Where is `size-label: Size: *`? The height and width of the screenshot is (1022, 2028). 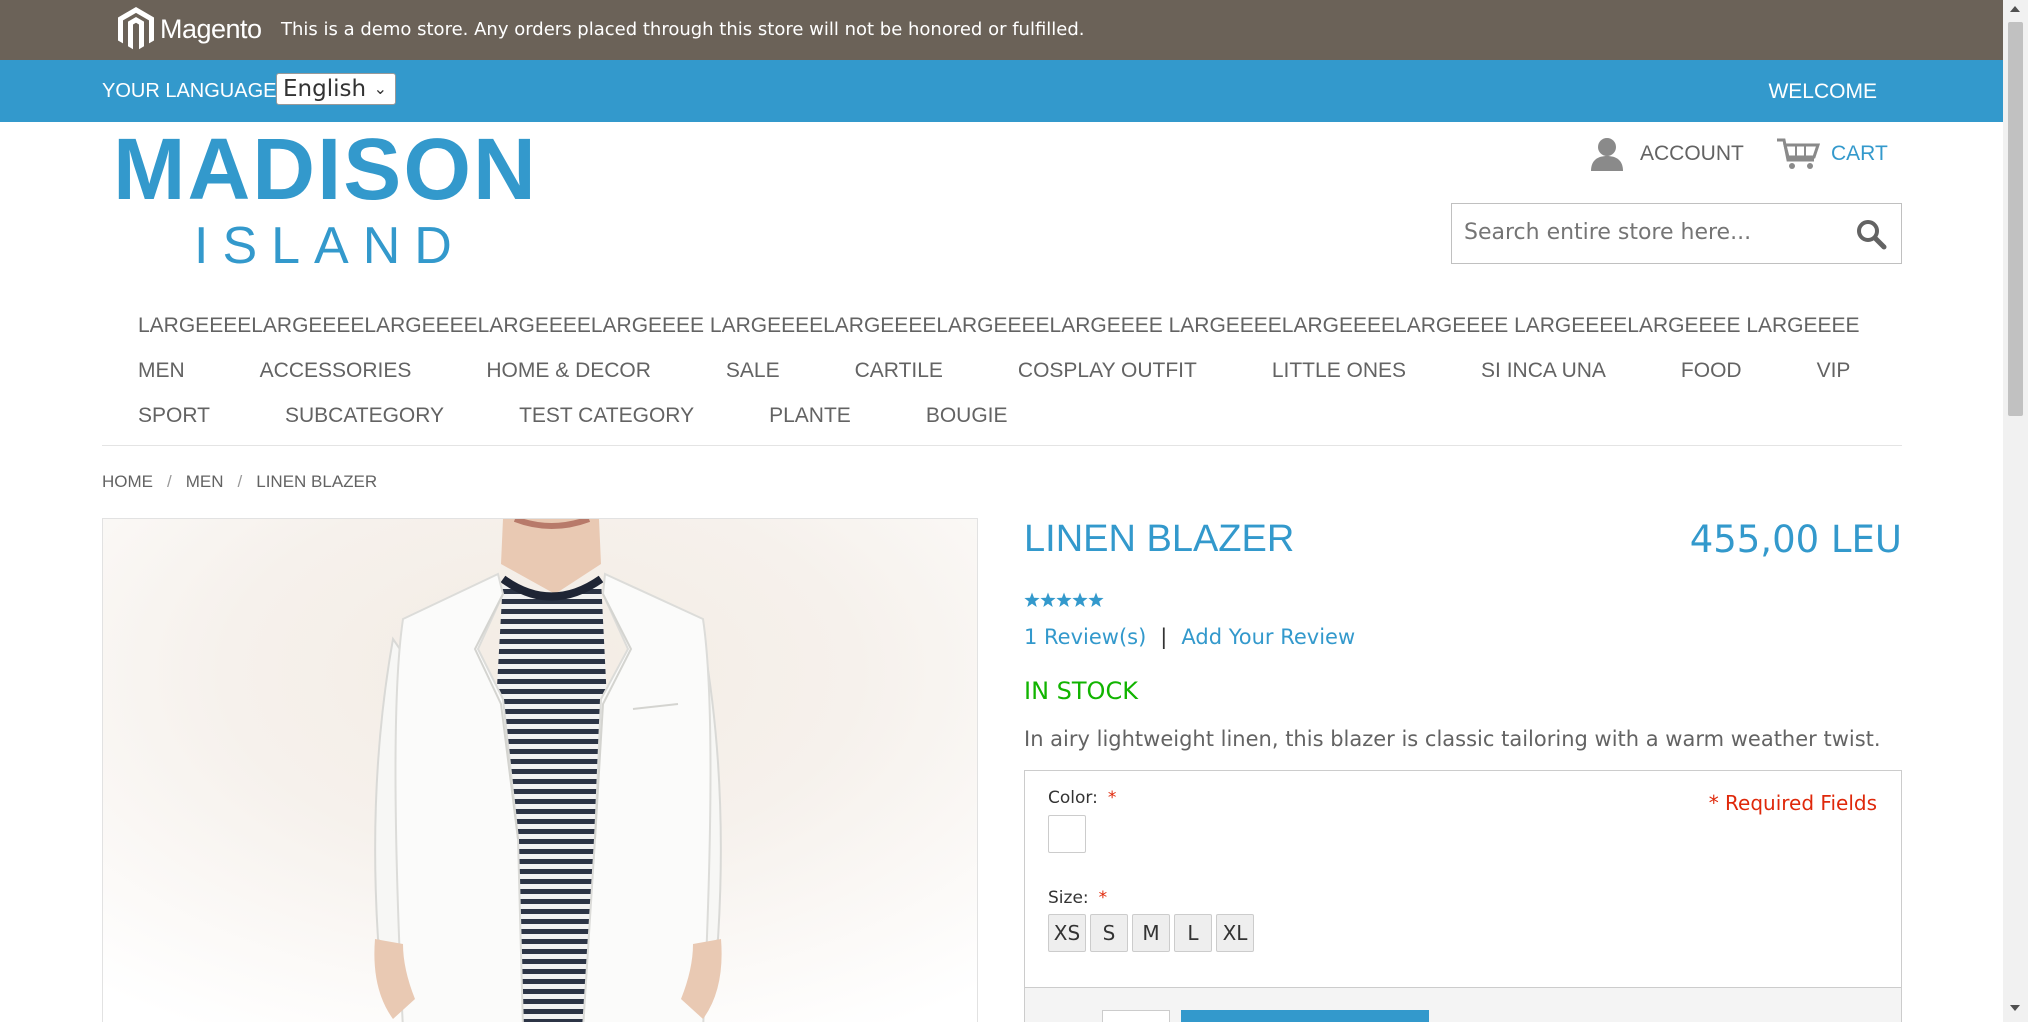 size-label: Size: * is located at coordinates (1077, 898).